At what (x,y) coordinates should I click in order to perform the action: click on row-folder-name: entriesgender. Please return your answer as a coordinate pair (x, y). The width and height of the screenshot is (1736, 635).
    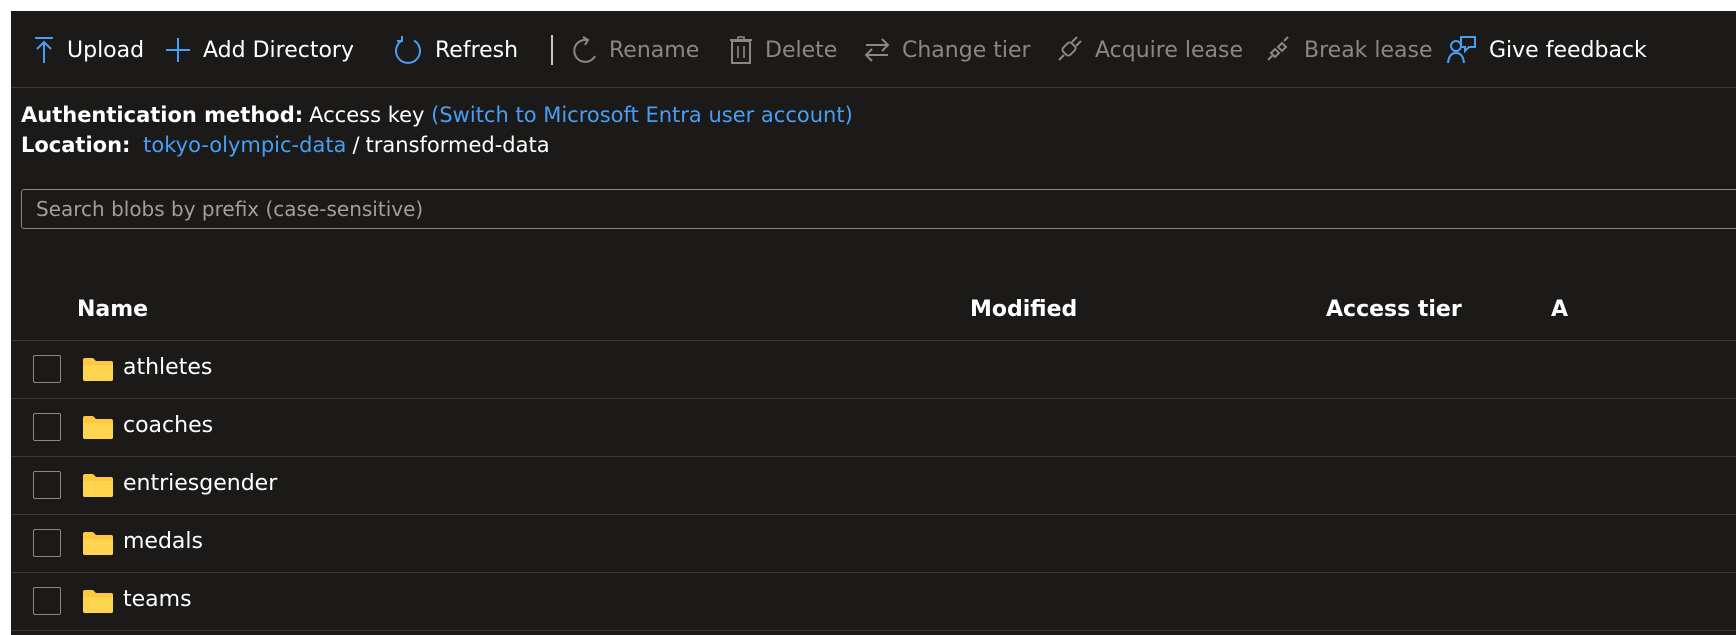
    Looking at the image, I should click on (200, 483).